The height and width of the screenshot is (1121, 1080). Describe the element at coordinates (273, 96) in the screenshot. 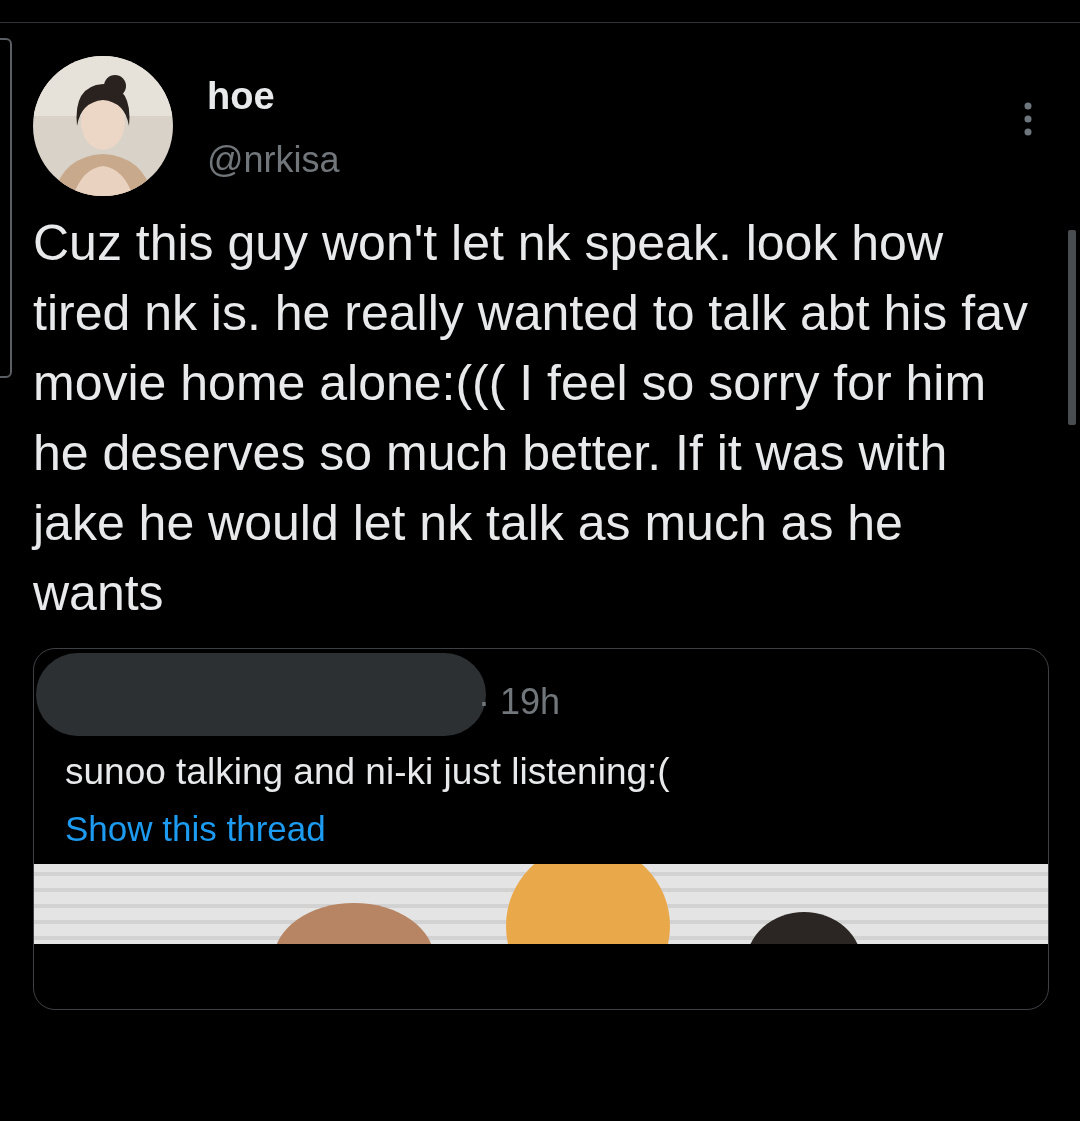

I see `author-name: hoe` at that location.